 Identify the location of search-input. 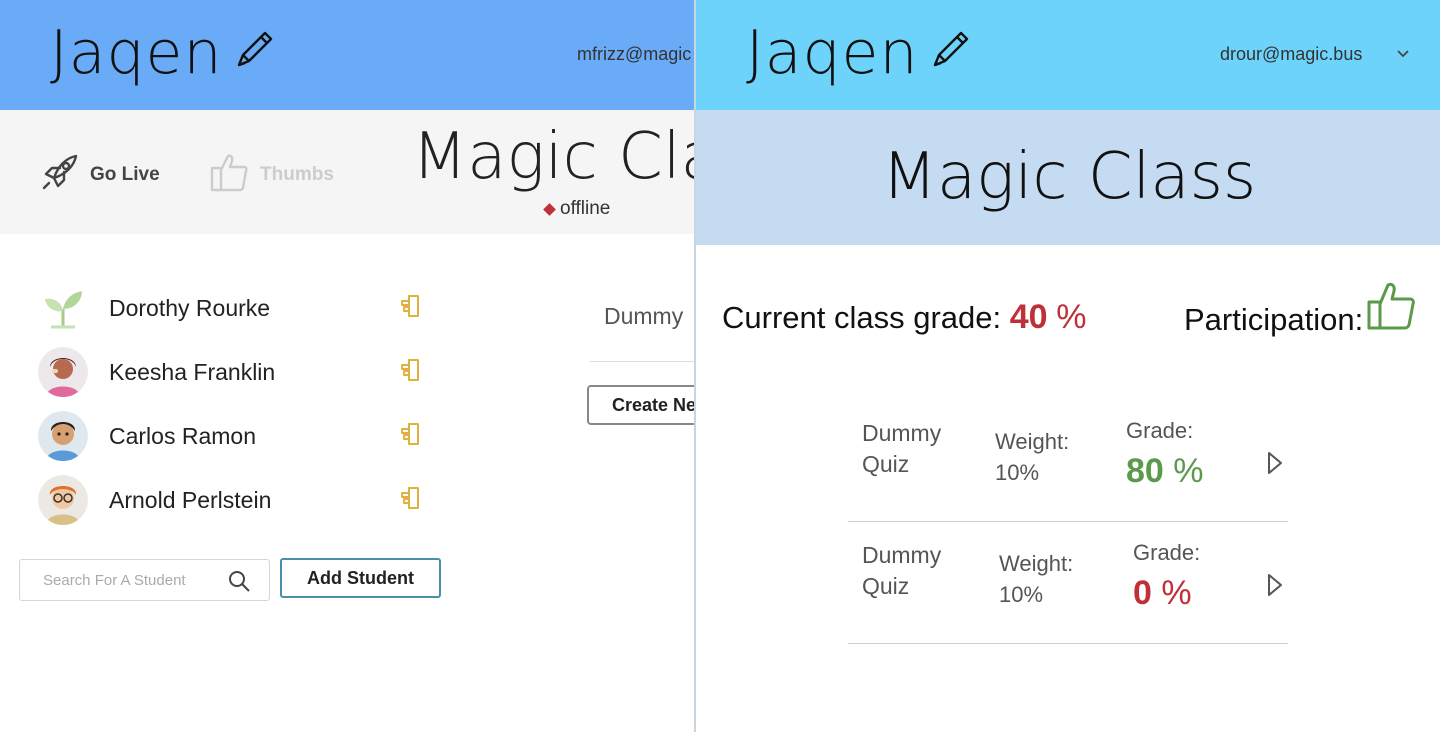
(133, 580).